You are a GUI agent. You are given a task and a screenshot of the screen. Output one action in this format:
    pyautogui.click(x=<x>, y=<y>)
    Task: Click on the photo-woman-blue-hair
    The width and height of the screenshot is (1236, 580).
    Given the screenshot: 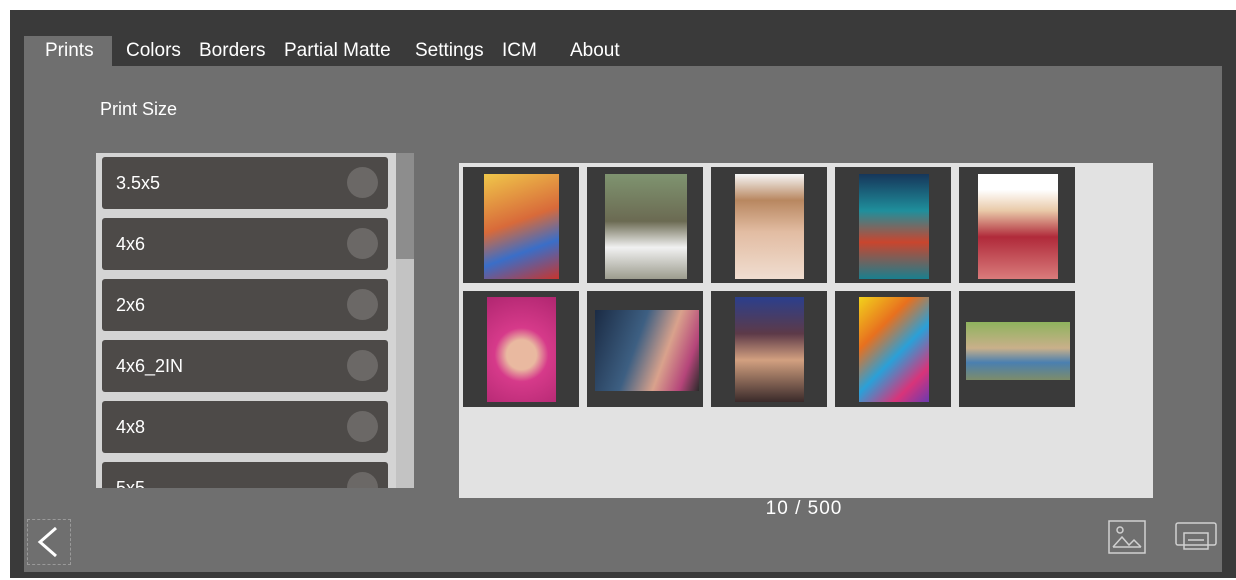 What is the action you would take?
    pyautogui.click(x=647, y=350)
    